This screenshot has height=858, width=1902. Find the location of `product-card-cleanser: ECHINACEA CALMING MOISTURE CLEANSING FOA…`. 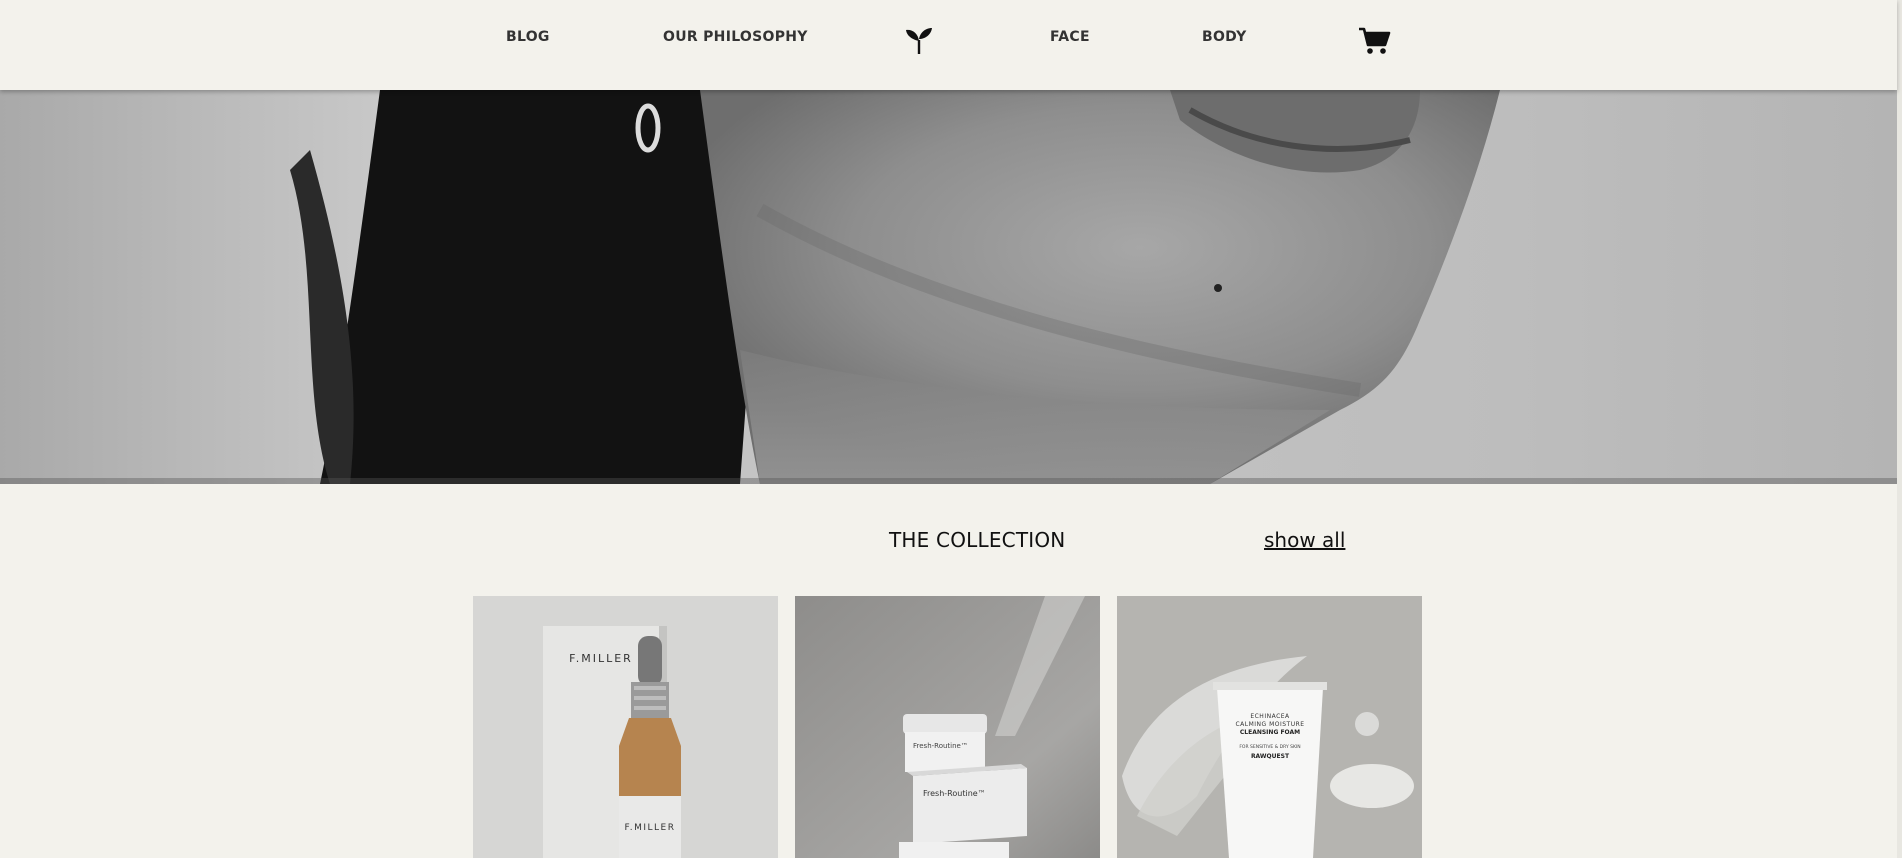

product-card-cleanser: ECHINACEA CALMING MOISTURE CLEANSING FOA… is located at coordinates (1269, 727).